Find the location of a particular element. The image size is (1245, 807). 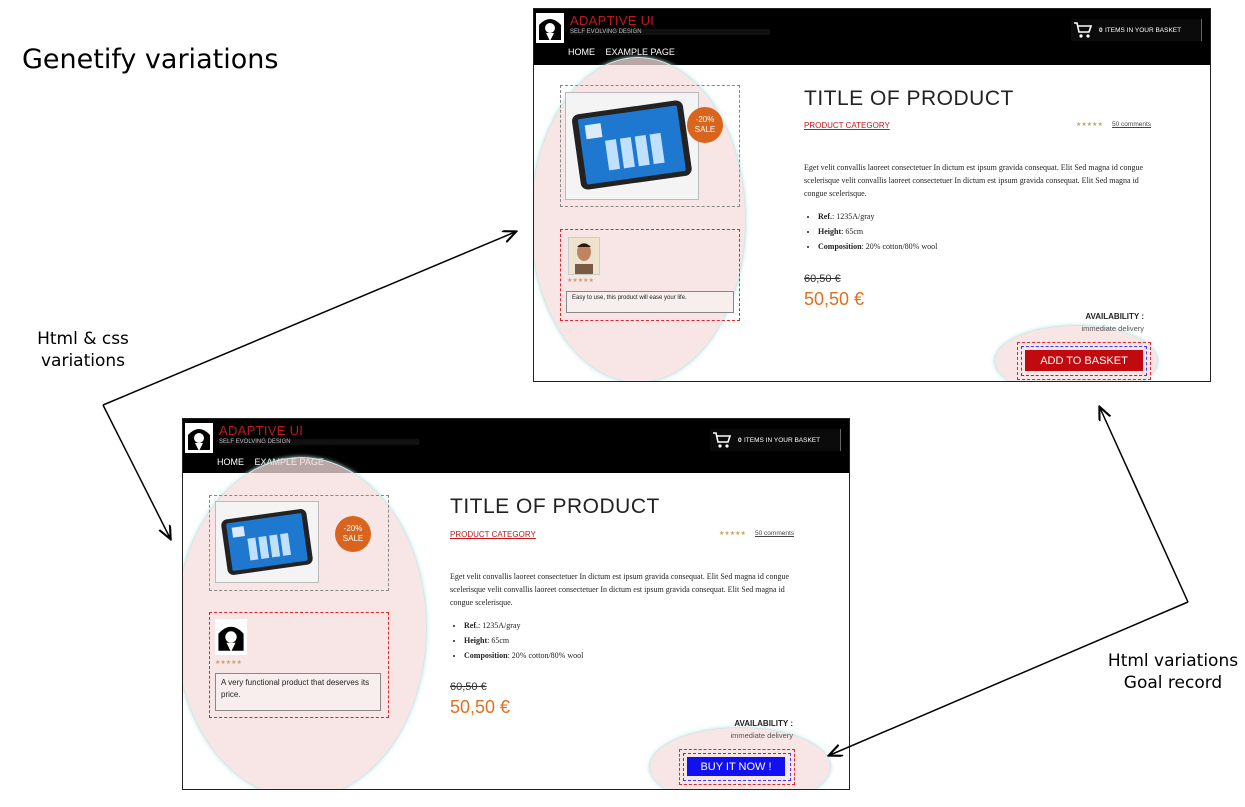

arrow-to-goal-b is located at coordinates (1009, 678).